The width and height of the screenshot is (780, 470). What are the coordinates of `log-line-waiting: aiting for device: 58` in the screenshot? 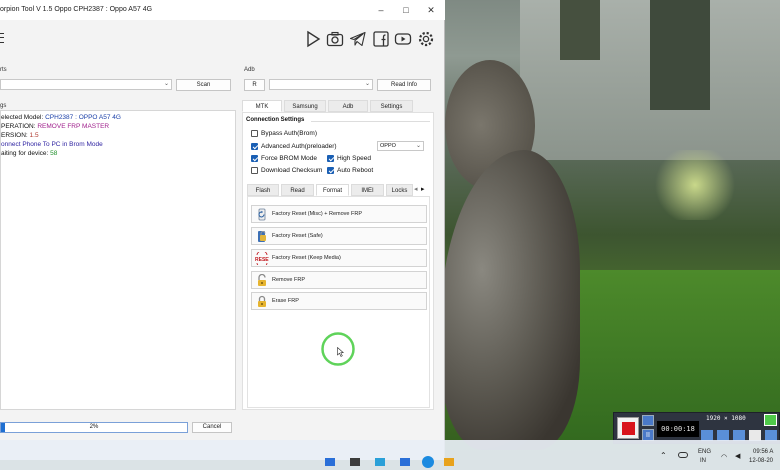 It's located at (29, 153).